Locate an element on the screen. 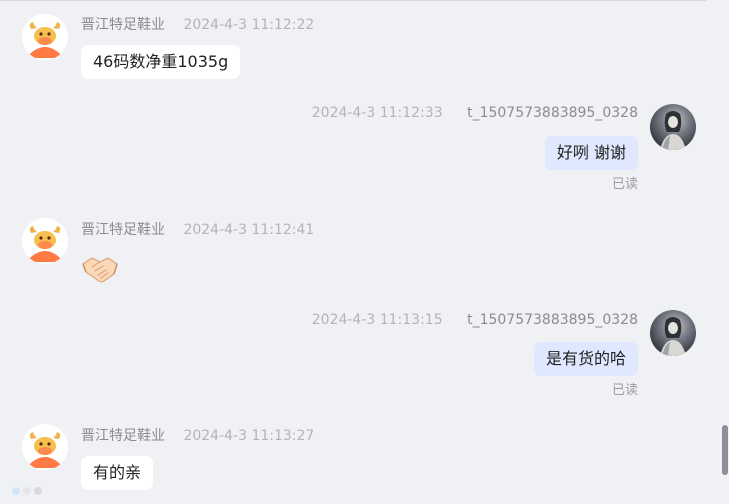  message-meta: 晋江特足鞋业 2024-4-3 11:12:22 is located at coordinates (197, 24).